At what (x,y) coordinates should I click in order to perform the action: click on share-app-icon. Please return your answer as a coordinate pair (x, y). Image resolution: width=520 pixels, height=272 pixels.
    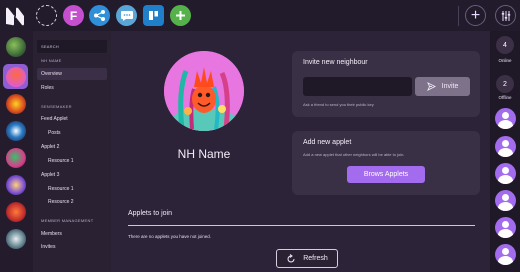
    Looking at the image, I should click on (99, 15).